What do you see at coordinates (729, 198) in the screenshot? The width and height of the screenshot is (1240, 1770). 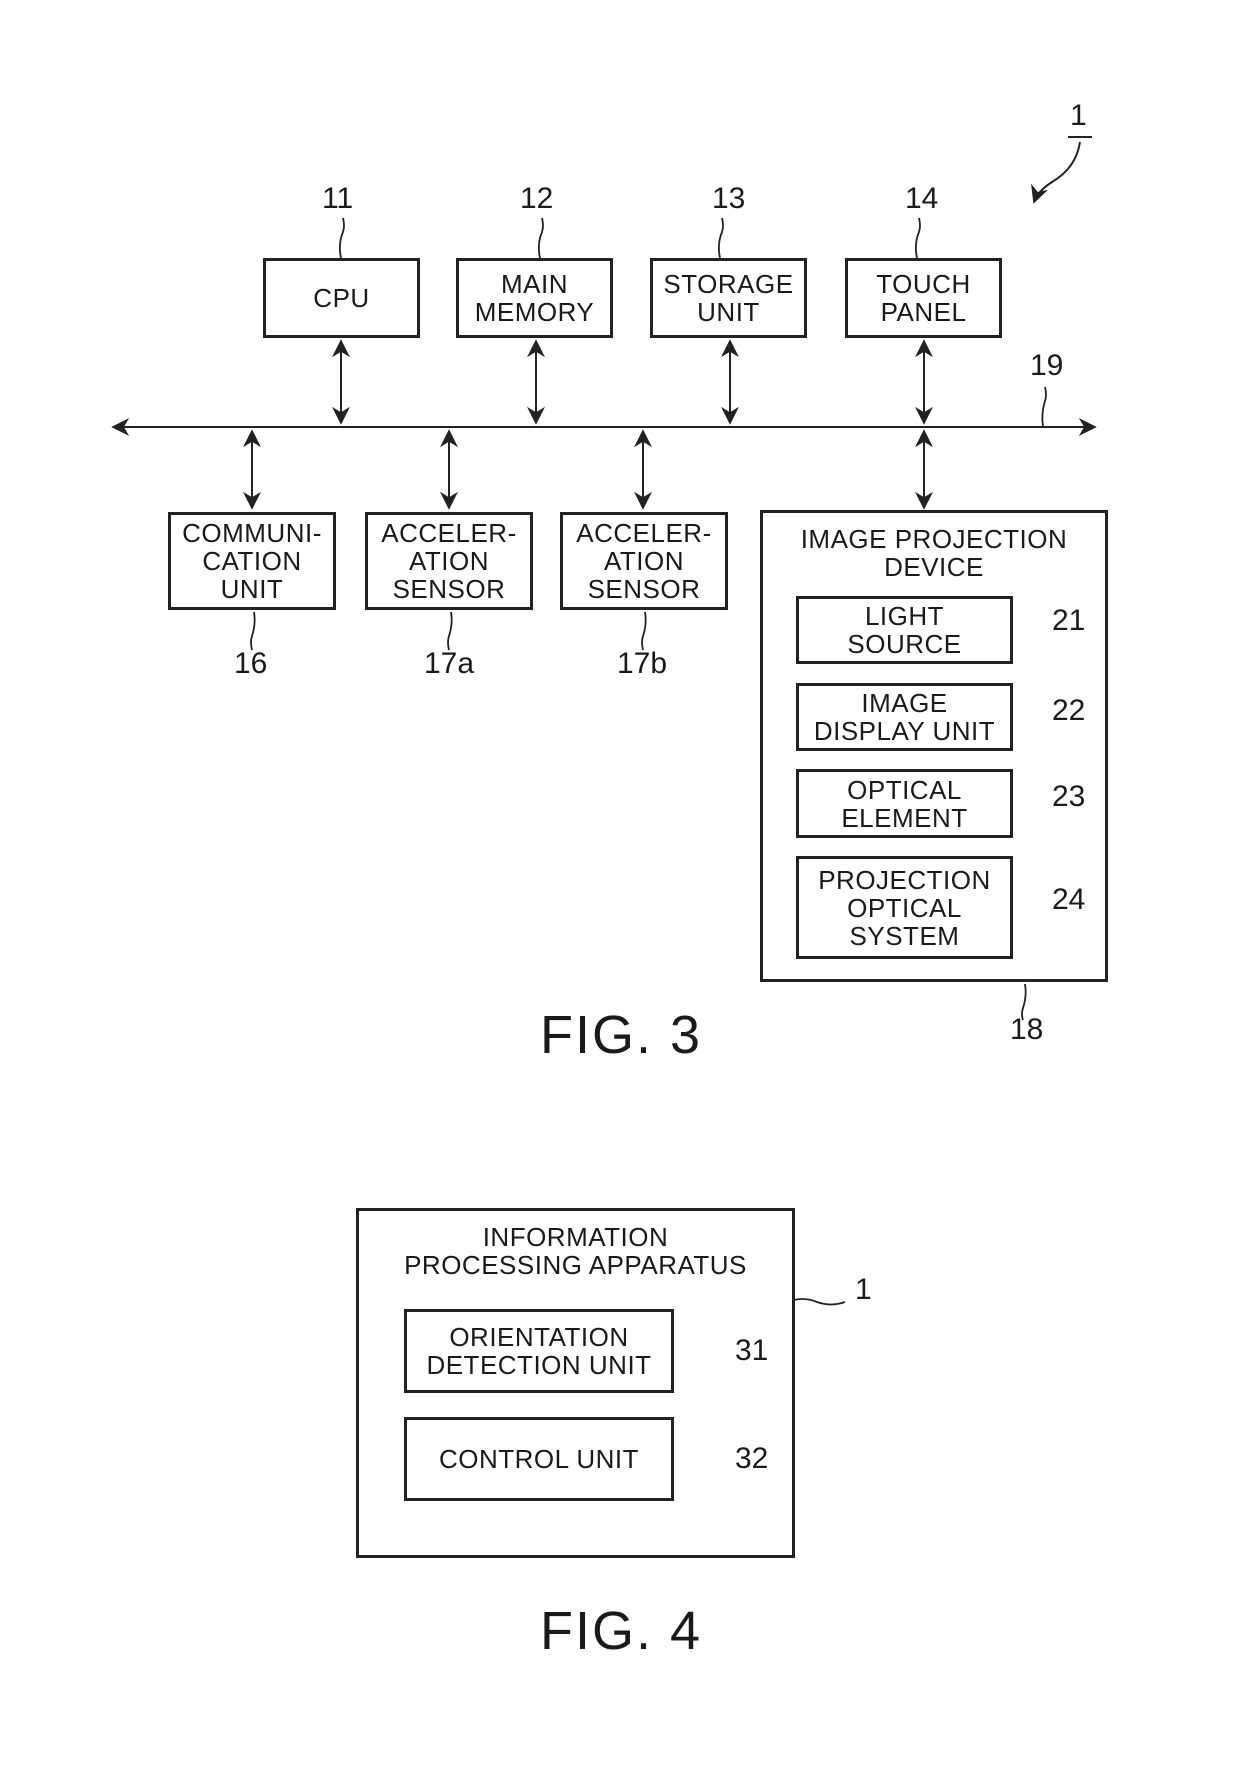 I see `ref-label-13: 13` at bounding box center [729, 198].